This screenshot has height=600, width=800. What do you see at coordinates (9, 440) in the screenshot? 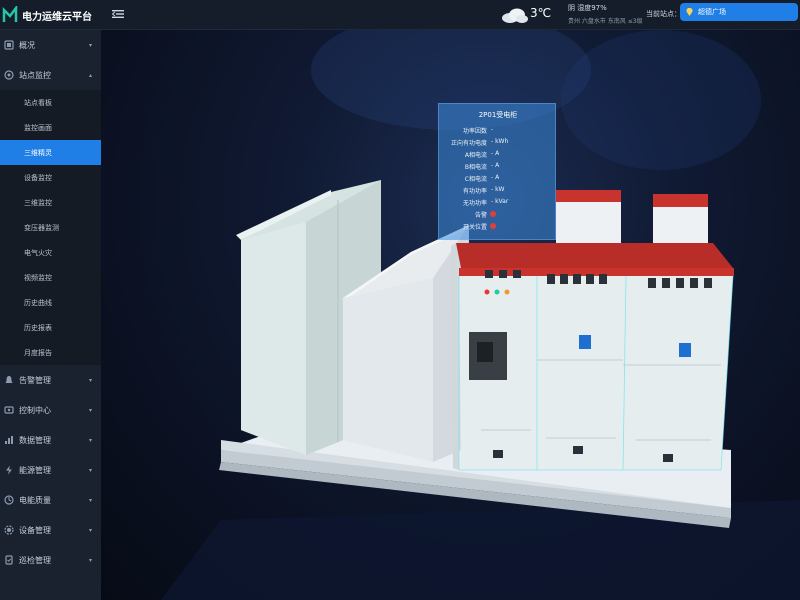
I see `data-icon` at bounding box center [9, 440].